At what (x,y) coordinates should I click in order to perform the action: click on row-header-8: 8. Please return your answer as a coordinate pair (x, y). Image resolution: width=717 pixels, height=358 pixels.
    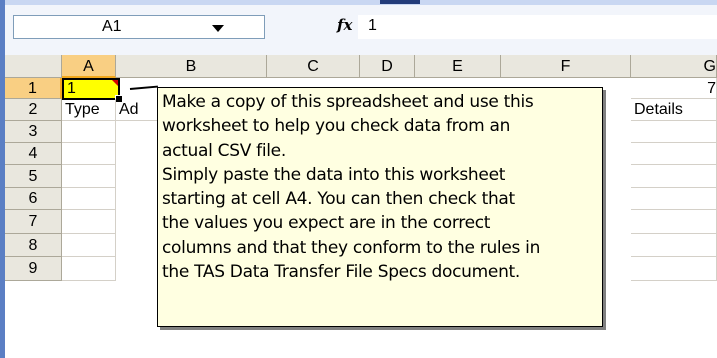
    Looking at the image, I should click on (33, 245).